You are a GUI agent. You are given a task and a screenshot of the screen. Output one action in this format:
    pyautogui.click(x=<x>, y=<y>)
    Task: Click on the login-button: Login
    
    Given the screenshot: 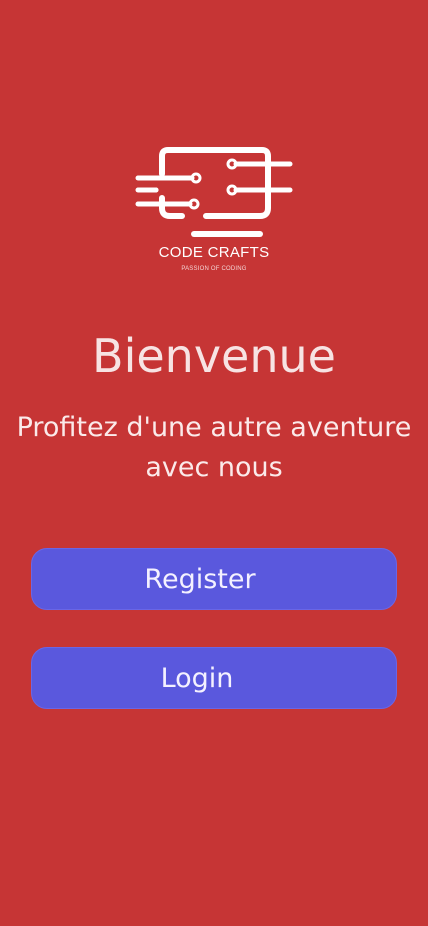 What is the action you would take?
    pyautogui.click(x=214, y=678)
    